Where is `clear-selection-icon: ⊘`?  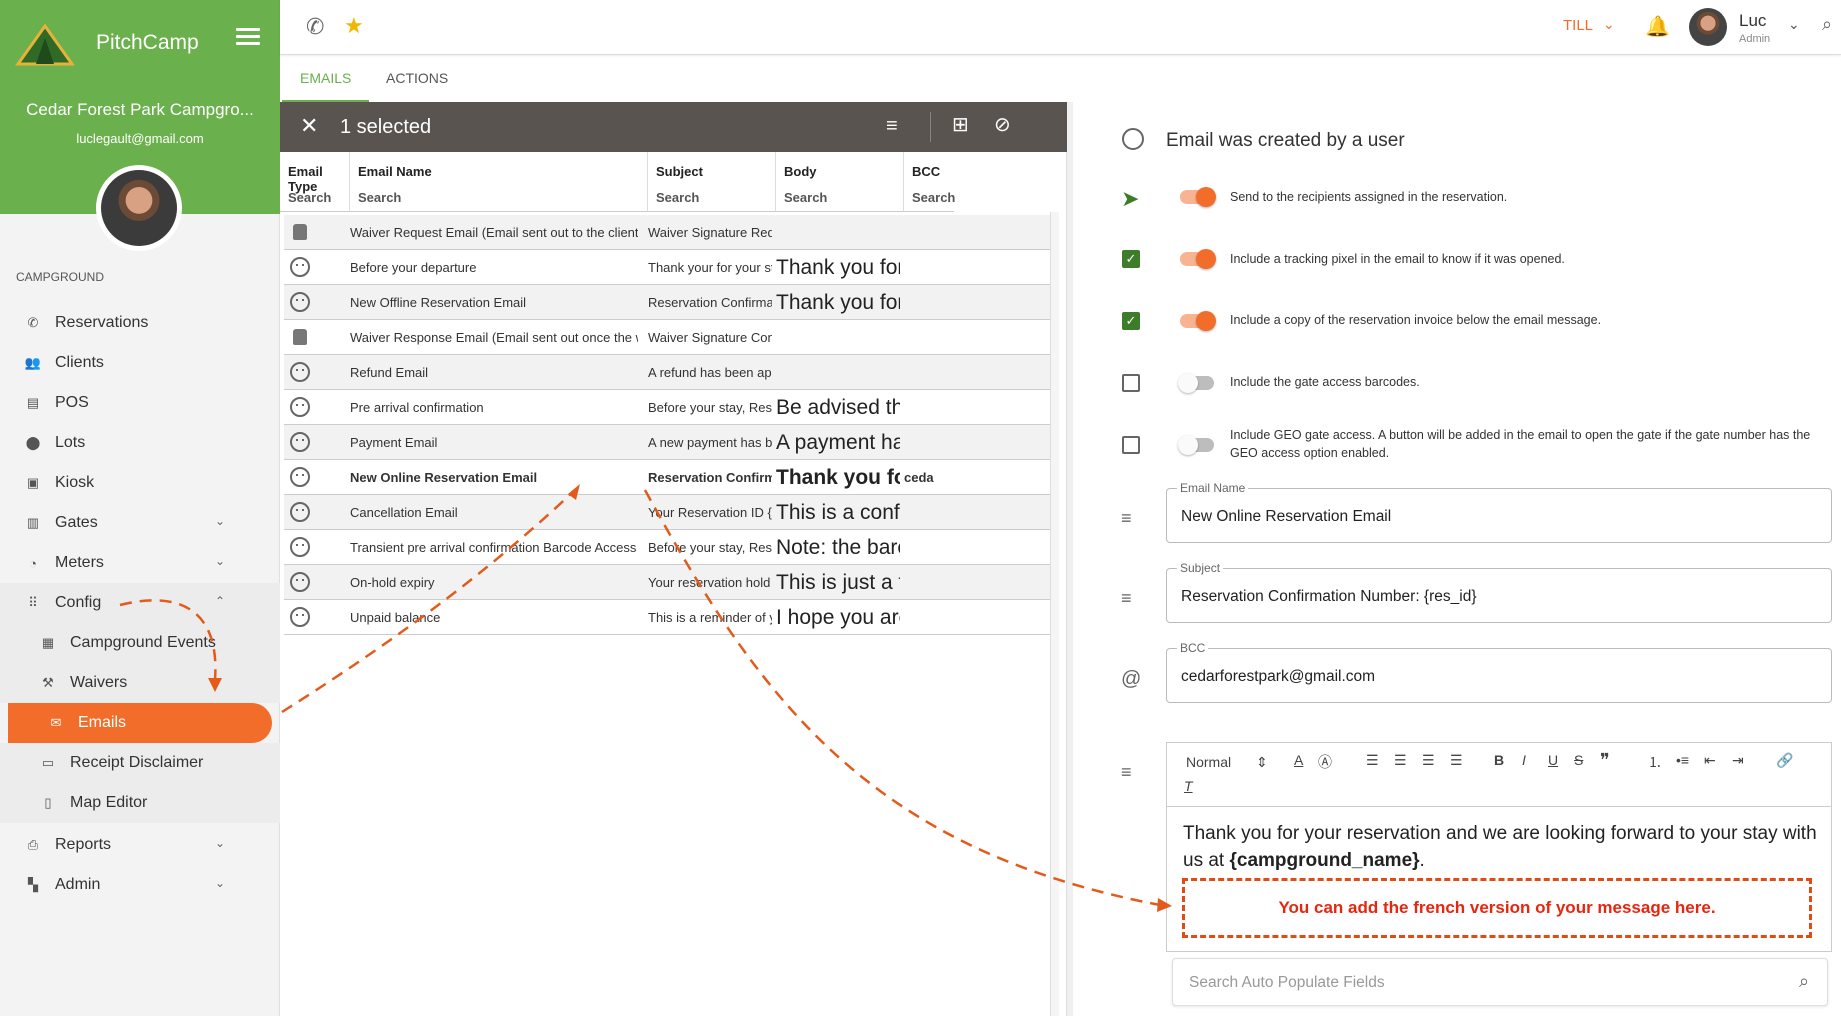
clear-selection-icon: ⊘ is located at coordinates (1002, 124).